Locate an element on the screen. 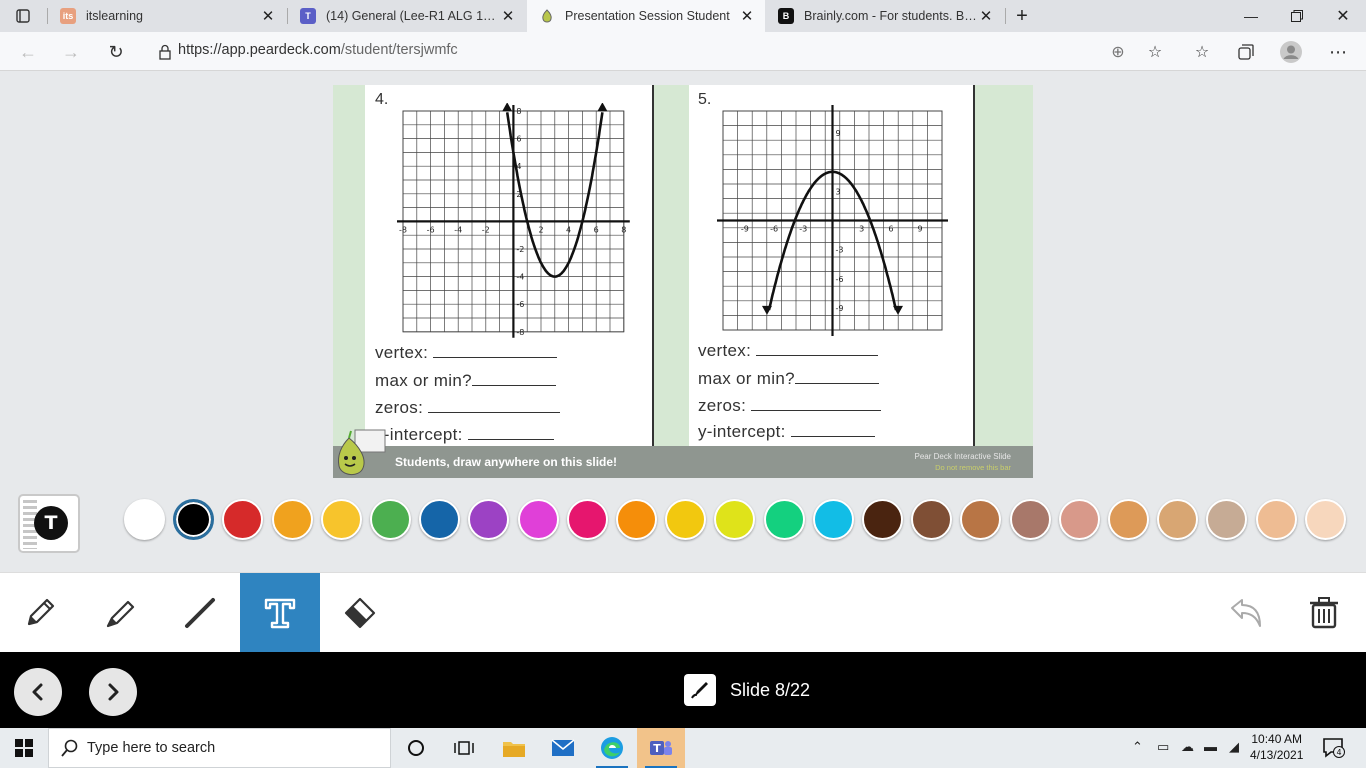 The height and width of the screenshot is (768, 1366). edge-icon is located at coordinates (612, 748).